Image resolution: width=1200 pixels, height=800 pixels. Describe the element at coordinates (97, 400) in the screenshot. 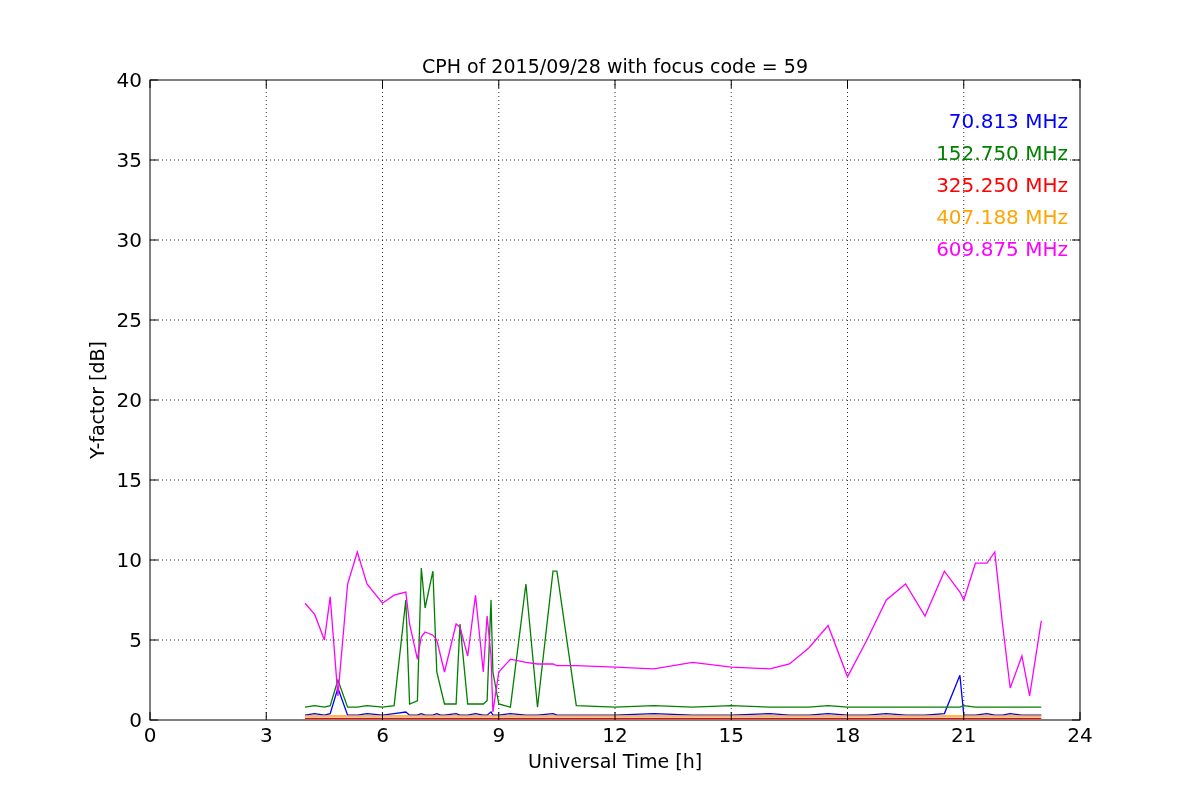

I see `y-axis-label: Y-factor [dB]` at that location.